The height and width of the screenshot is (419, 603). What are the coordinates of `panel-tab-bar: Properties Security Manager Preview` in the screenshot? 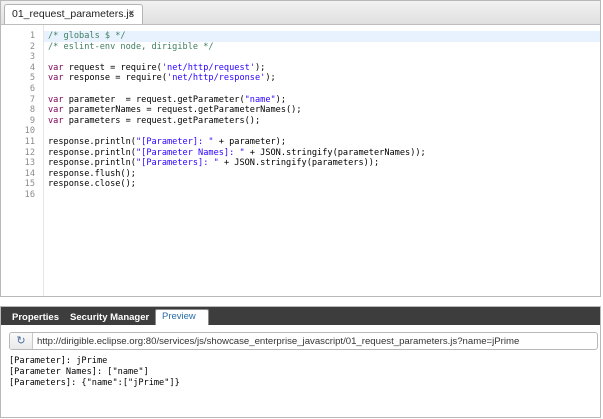 It's located at (300, 316).